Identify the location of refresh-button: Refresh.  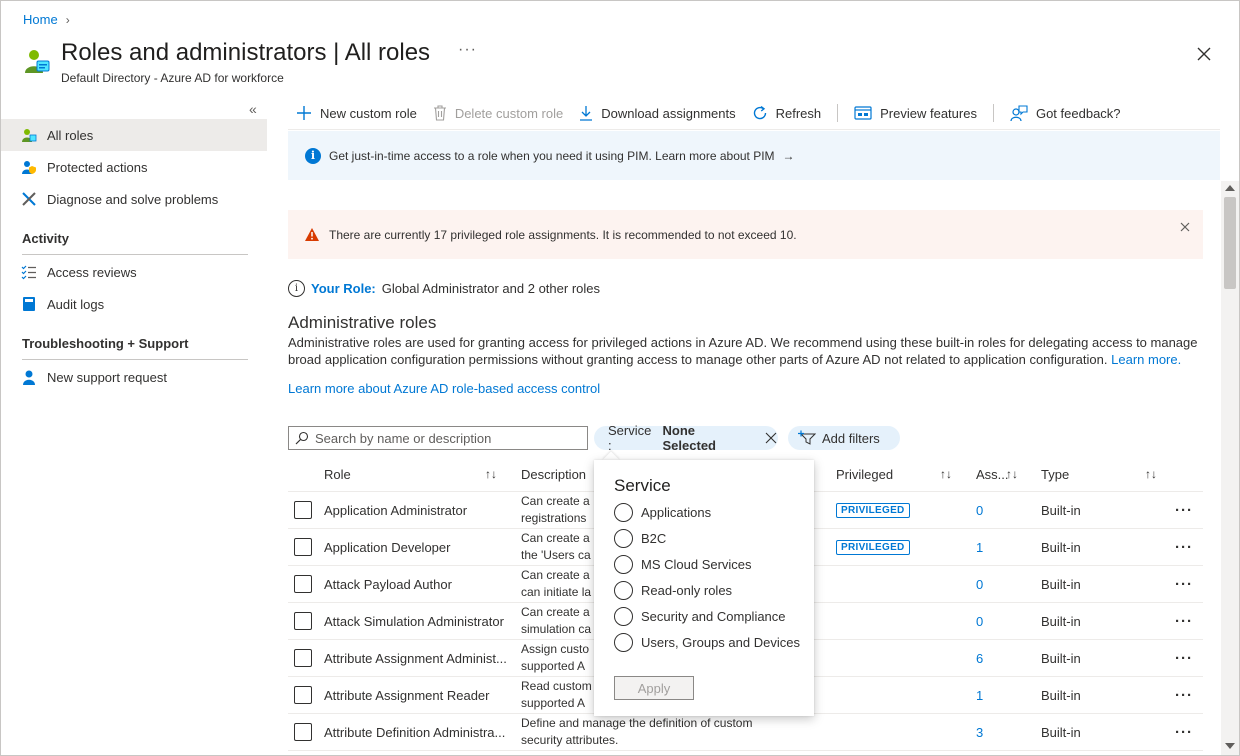
(787, 113).